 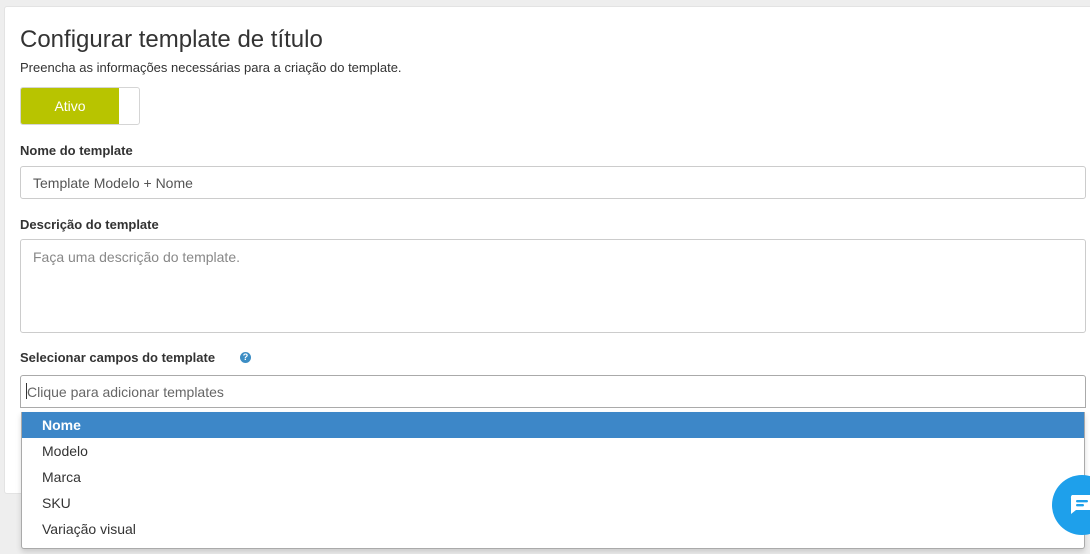 What do you see at coordinates (171, 39) in the screenshot?
I see `page-title: Configurar template de título` at bounding box center [171, 39].